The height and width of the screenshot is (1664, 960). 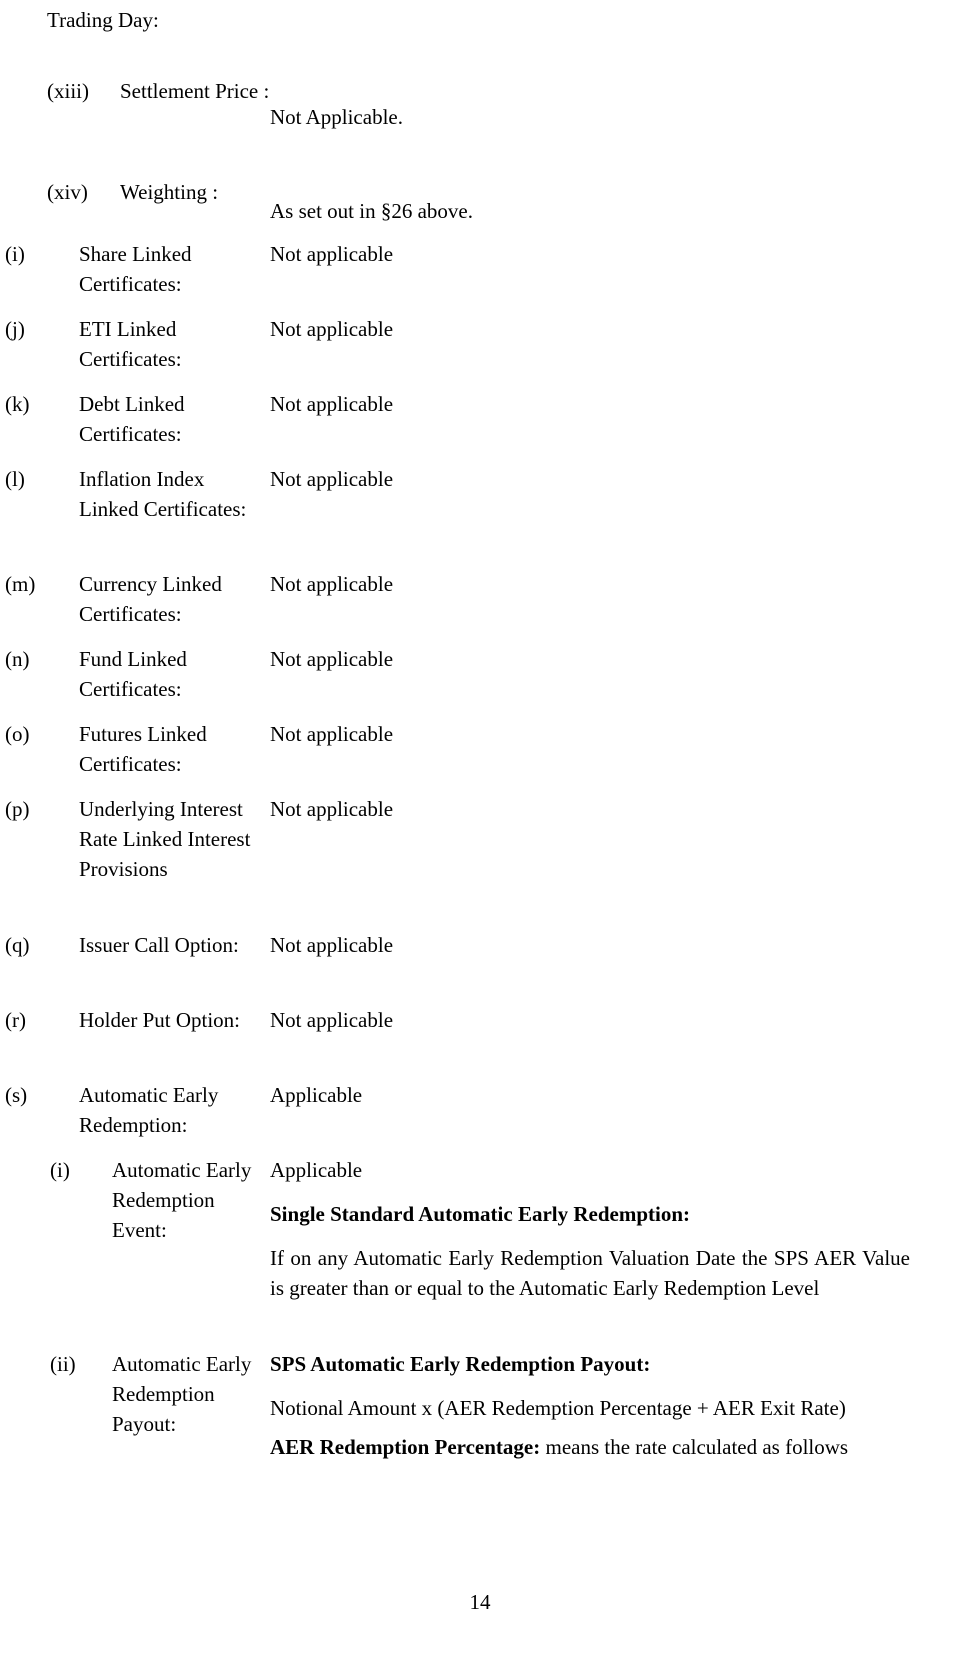 What do you see at coordinates (17, 809) in the screenshot?
I see `row-number: (p)` at bounding box center [17, 809].